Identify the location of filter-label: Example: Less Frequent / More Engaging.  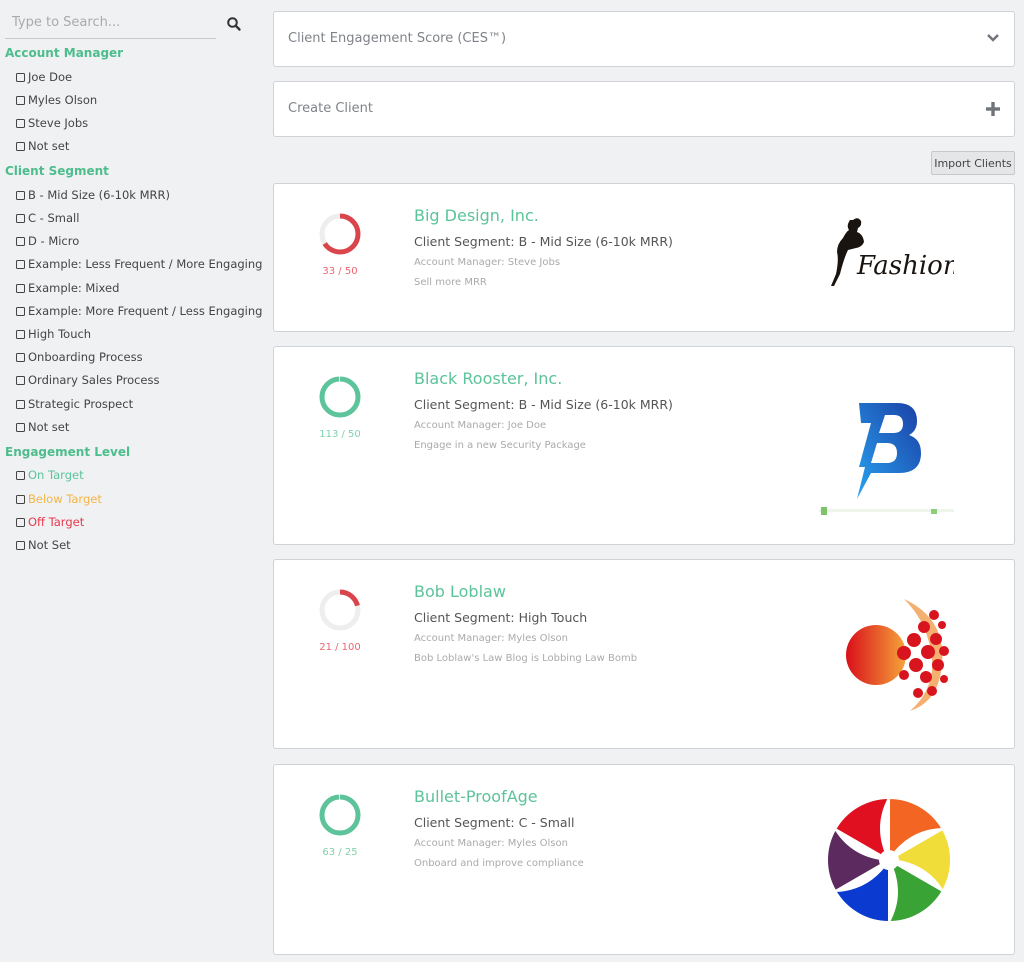
(145, 264).